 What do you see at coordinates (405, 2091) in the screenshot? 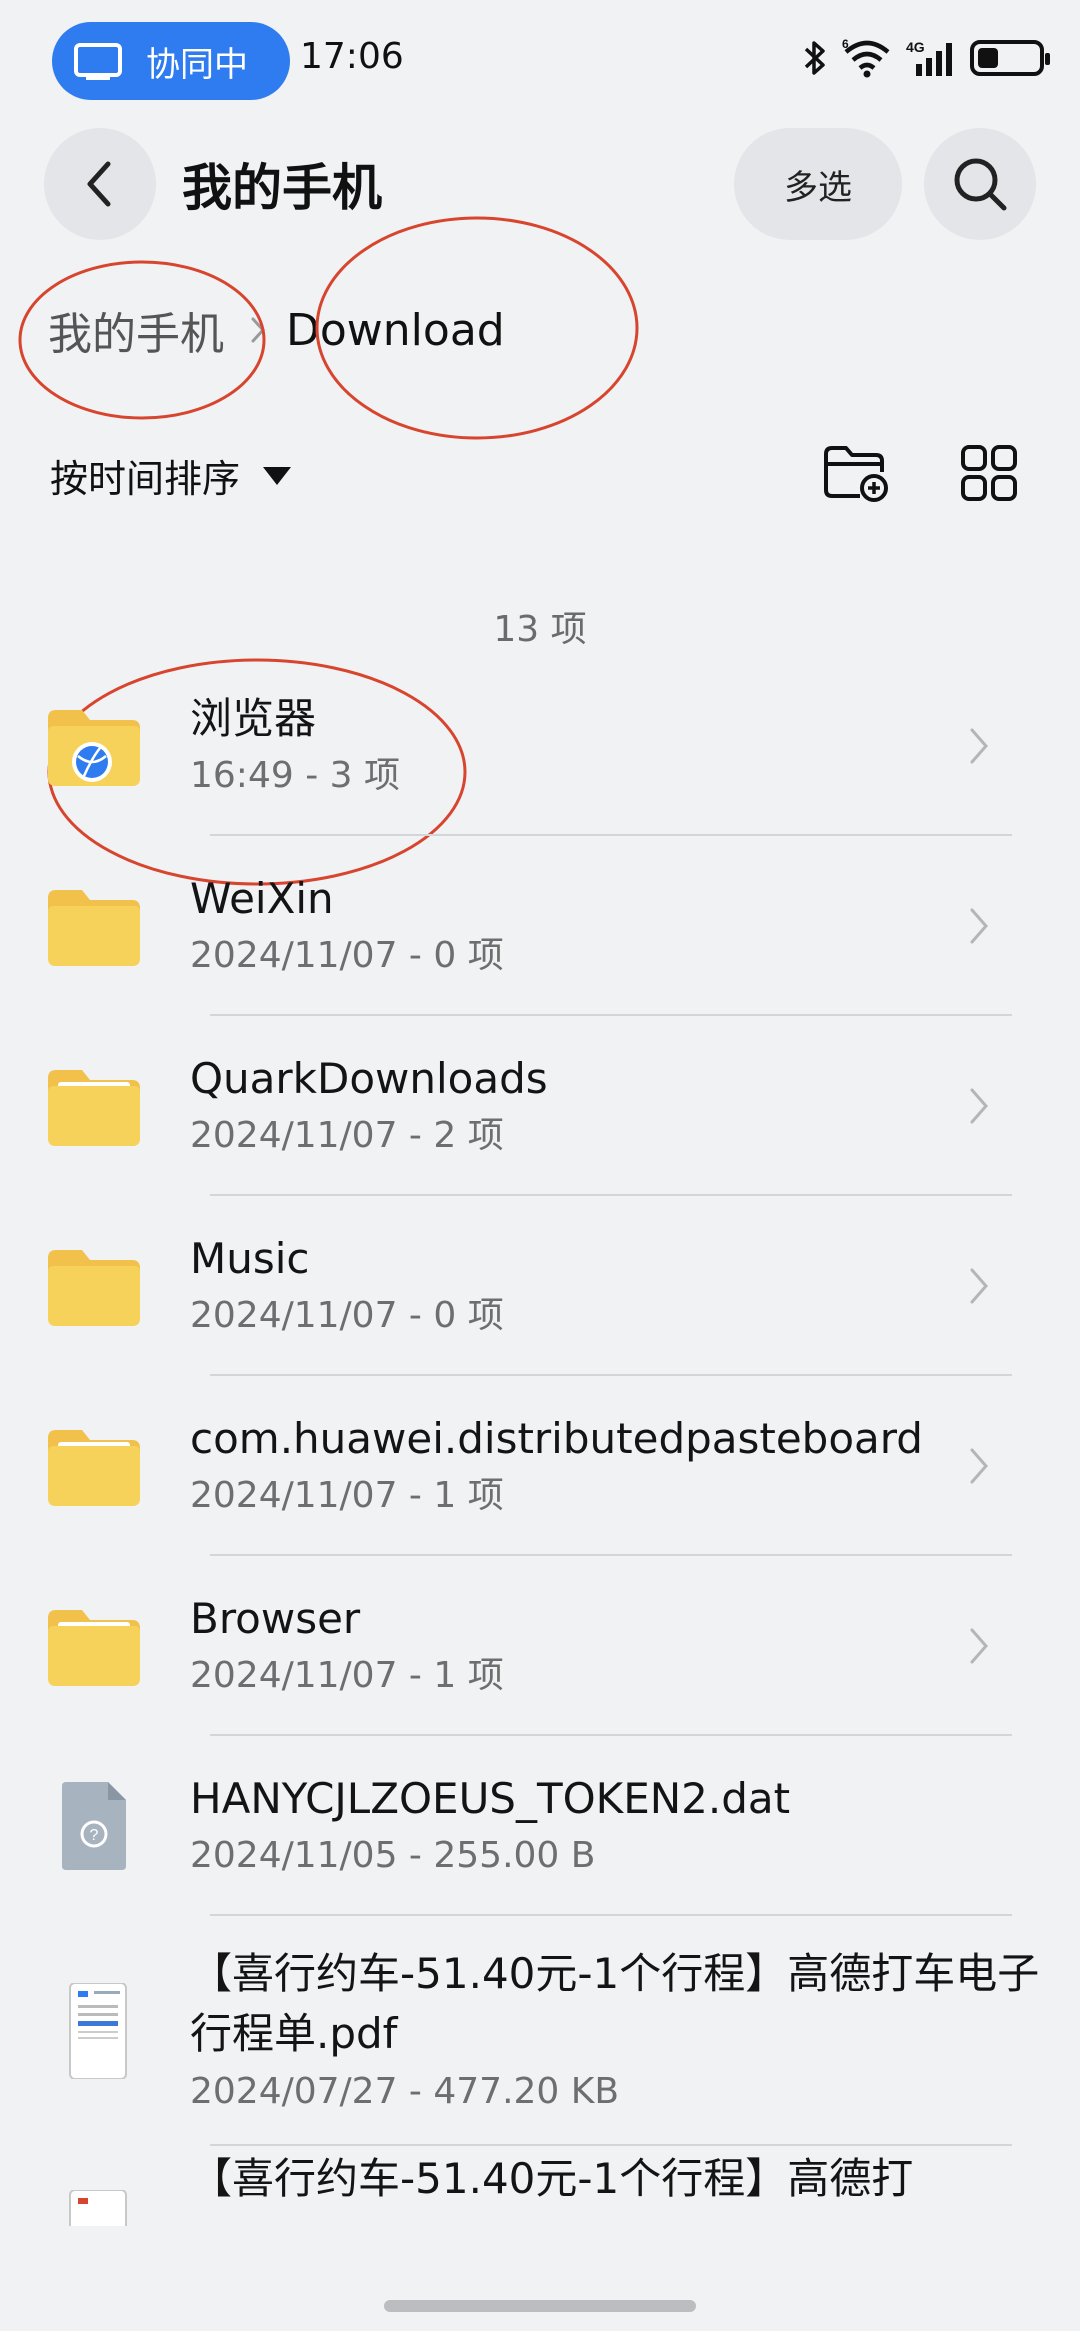
I see `item-meta: 2024/07/27 - 477.20 KB` at bounding box center [405, 2091].